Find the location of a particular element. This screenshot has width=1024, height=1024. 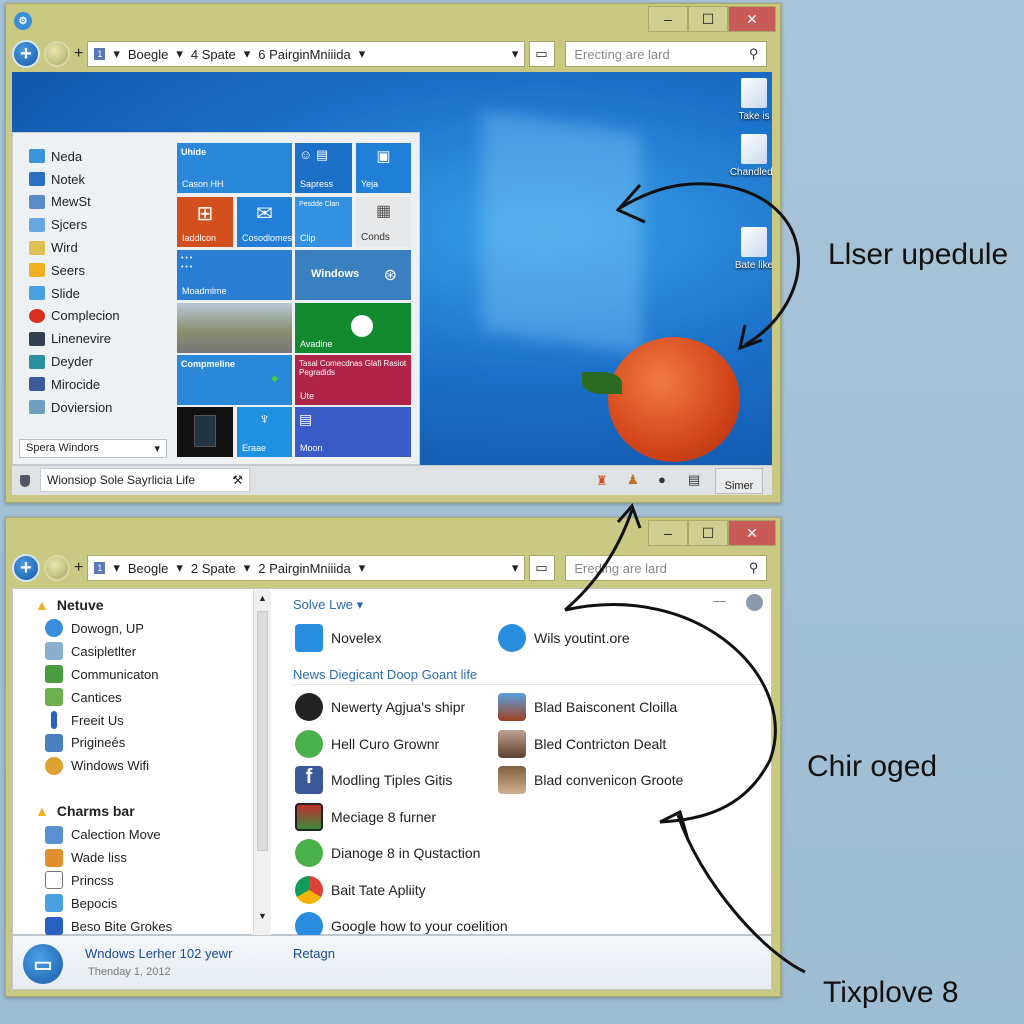

annotation-user-update: Llser upedule is located at coordinates (918, 254).